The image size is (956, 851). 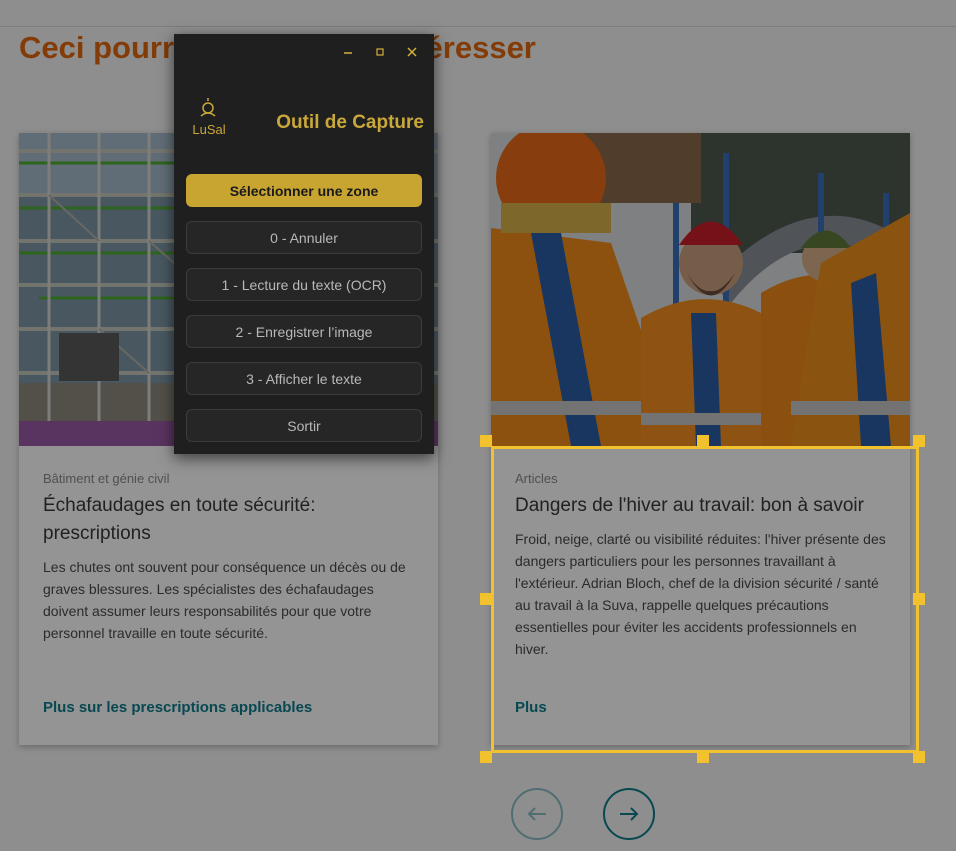 I want to click on carousel-next-button, so click(x=629, y=814).